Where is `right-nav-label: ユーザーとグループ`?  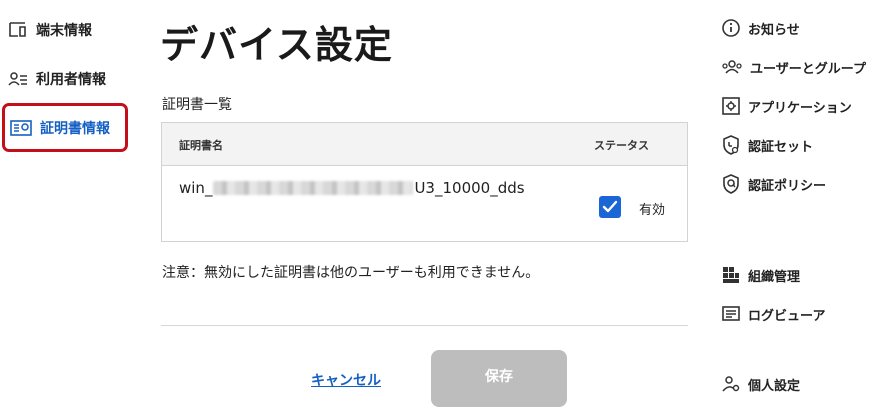
right-nav-label: ユーザーとグループ is located at coordinates (808, 69).